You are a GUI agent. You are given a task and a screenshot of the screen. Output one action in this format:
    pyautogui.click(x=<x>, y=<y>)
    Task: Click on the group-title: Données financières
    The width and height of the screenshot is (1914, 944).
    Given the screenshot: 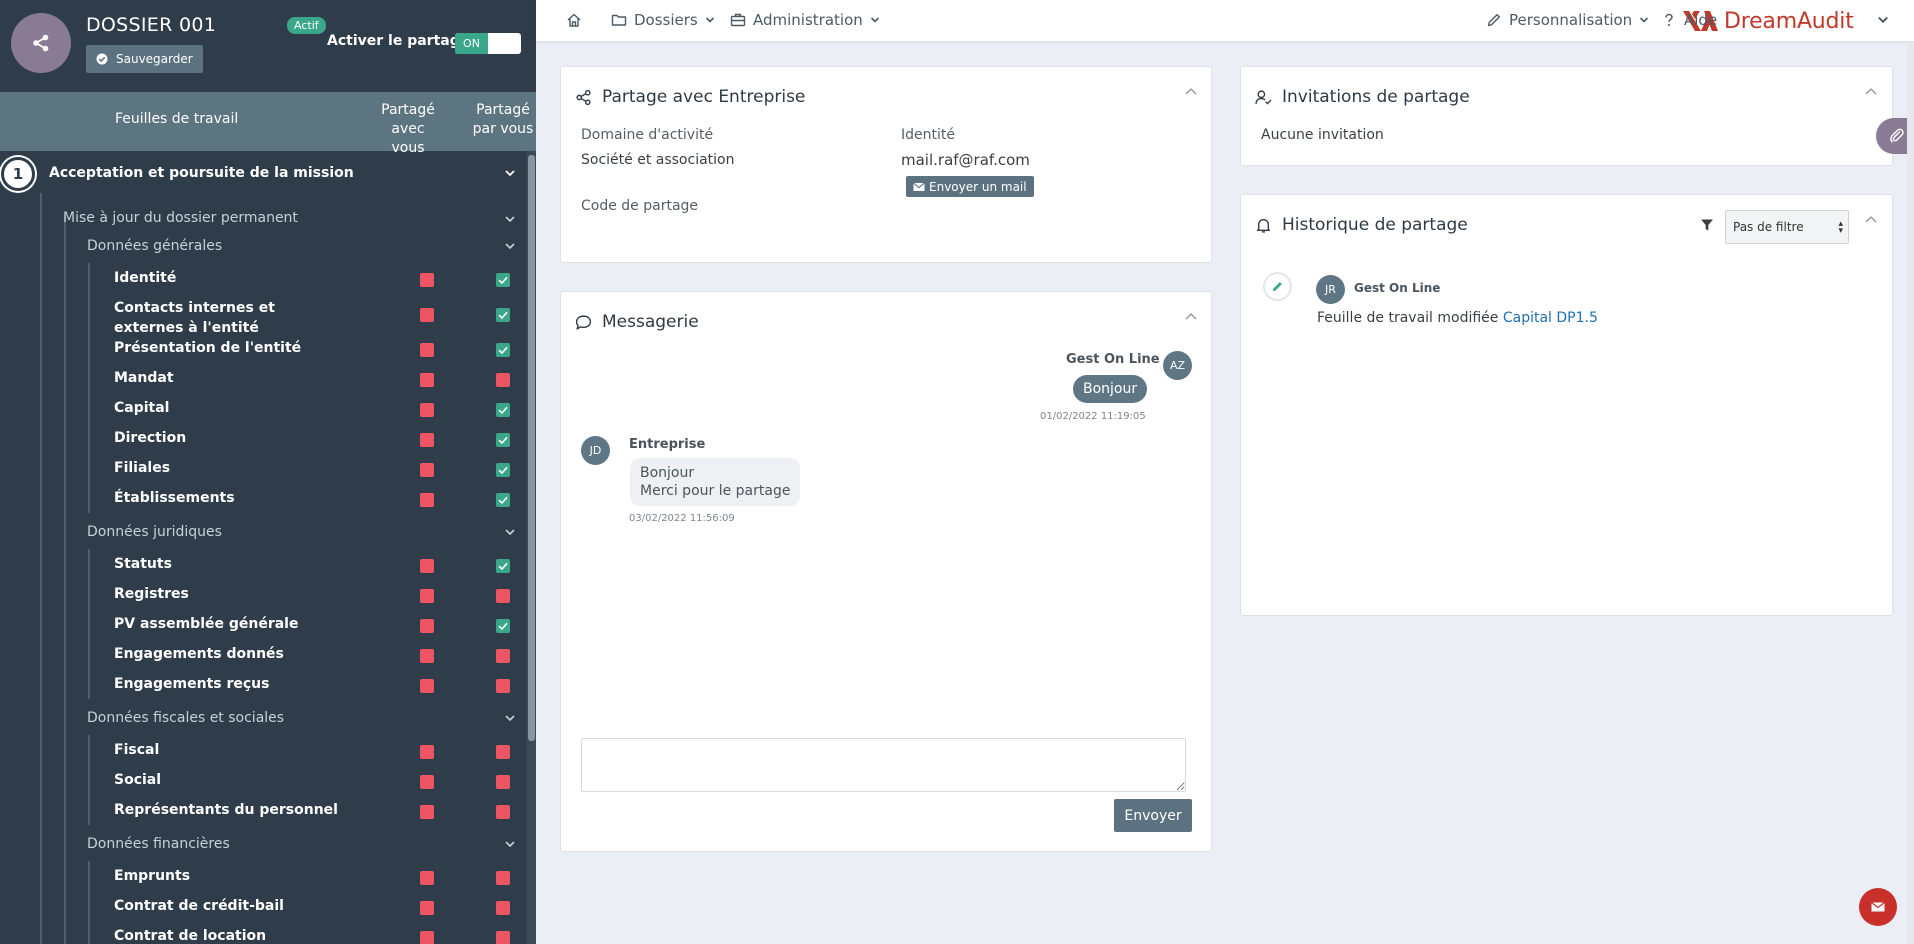 What is the action you would take?
    pyautogui.click(x=158, y=844)
    